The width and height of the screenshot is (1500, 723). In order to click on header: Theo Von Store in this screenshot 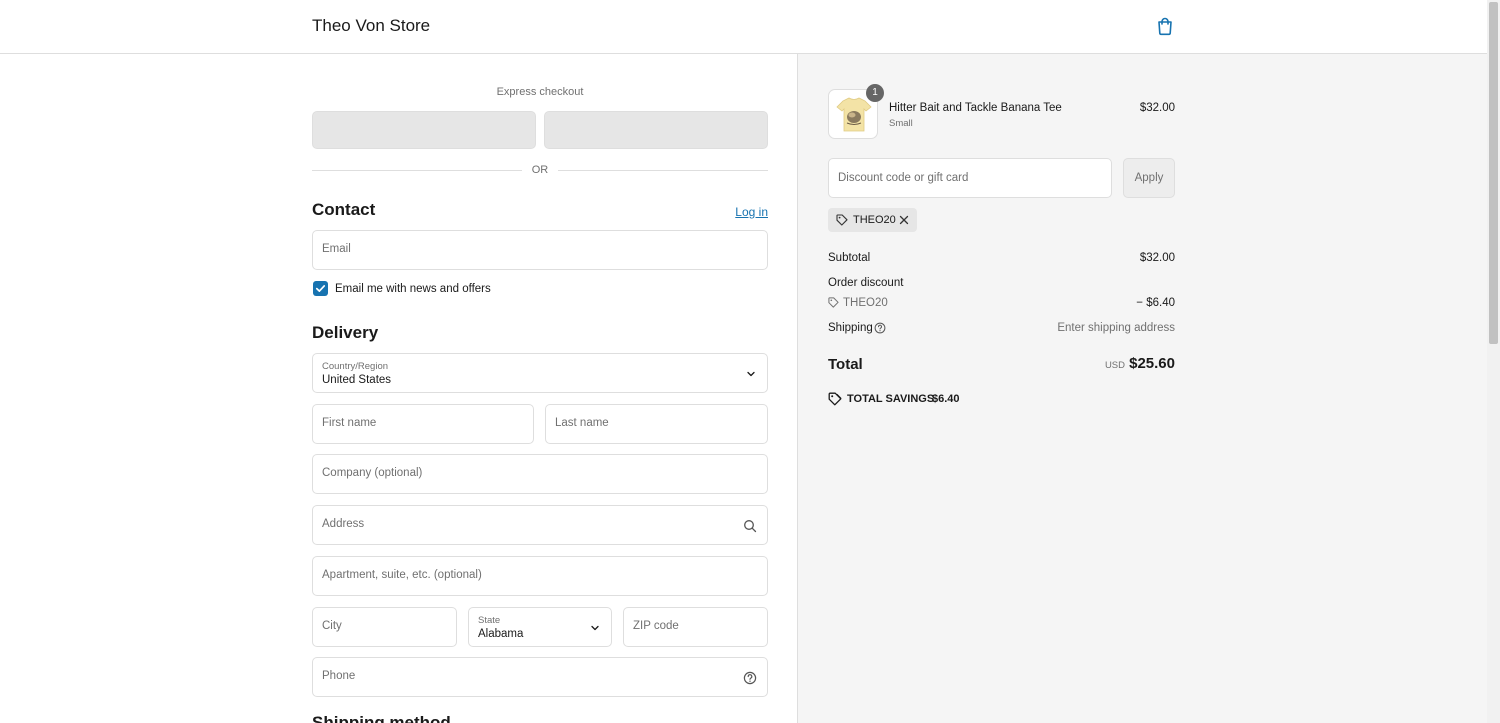, I will do `click(743, 27)`.